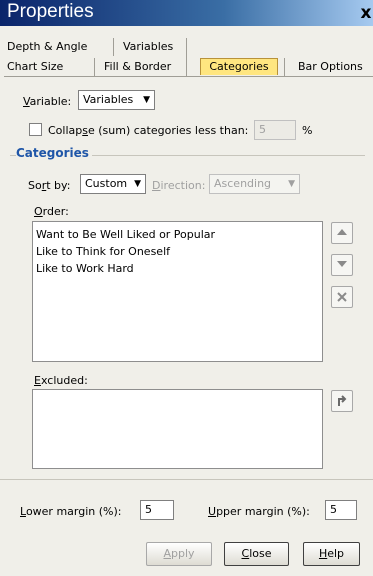 The image size is (373, 576). Describe the element at coordinates (256, 554) in the screenshot. I see `close-button: Close` at that location.